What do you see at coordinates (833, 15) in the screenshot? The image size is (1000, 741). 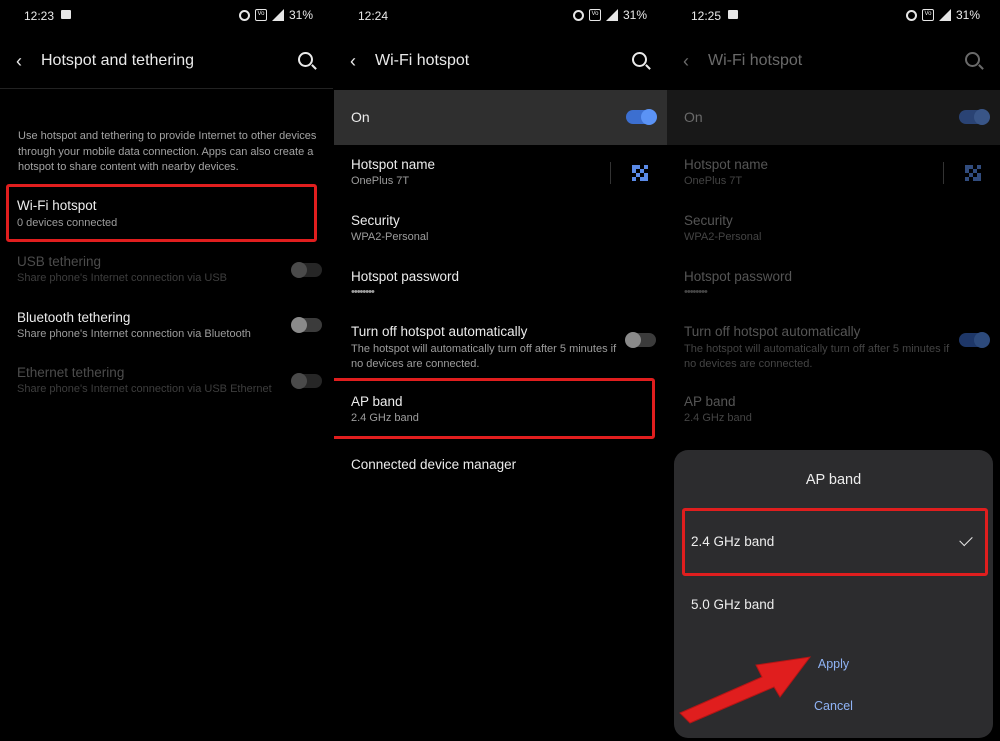 I see `status-bar: 12:25 Vo 31%` at bounding box center [833, 15].